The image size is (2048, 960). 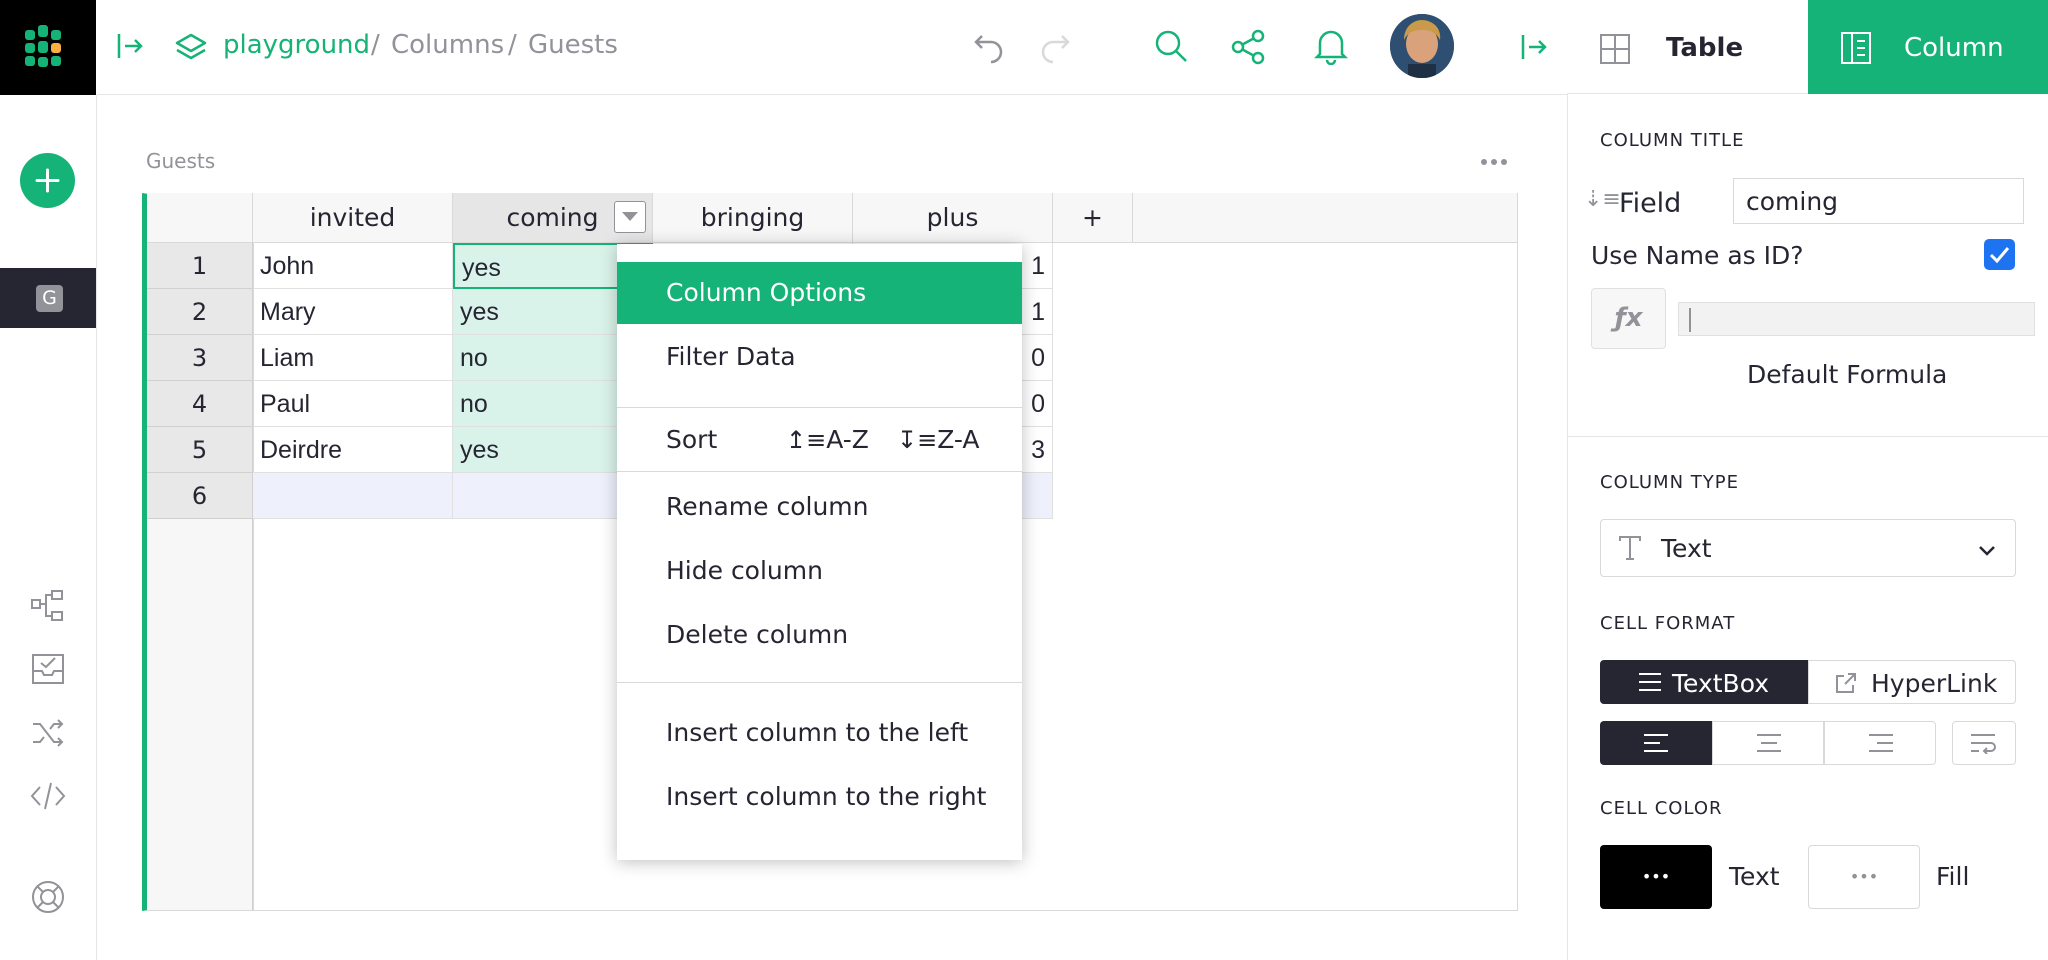 I want to click on hyperlink-format-button: HyperLink, so click(x=1912, y=682).